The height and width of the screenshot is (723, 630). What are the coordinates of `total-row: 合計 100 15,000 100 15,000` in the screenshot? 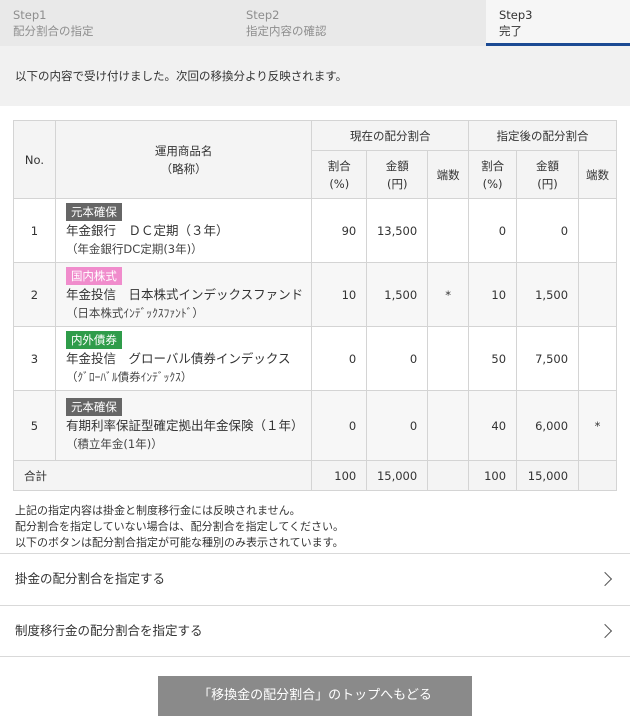 It's located at (314, 475).